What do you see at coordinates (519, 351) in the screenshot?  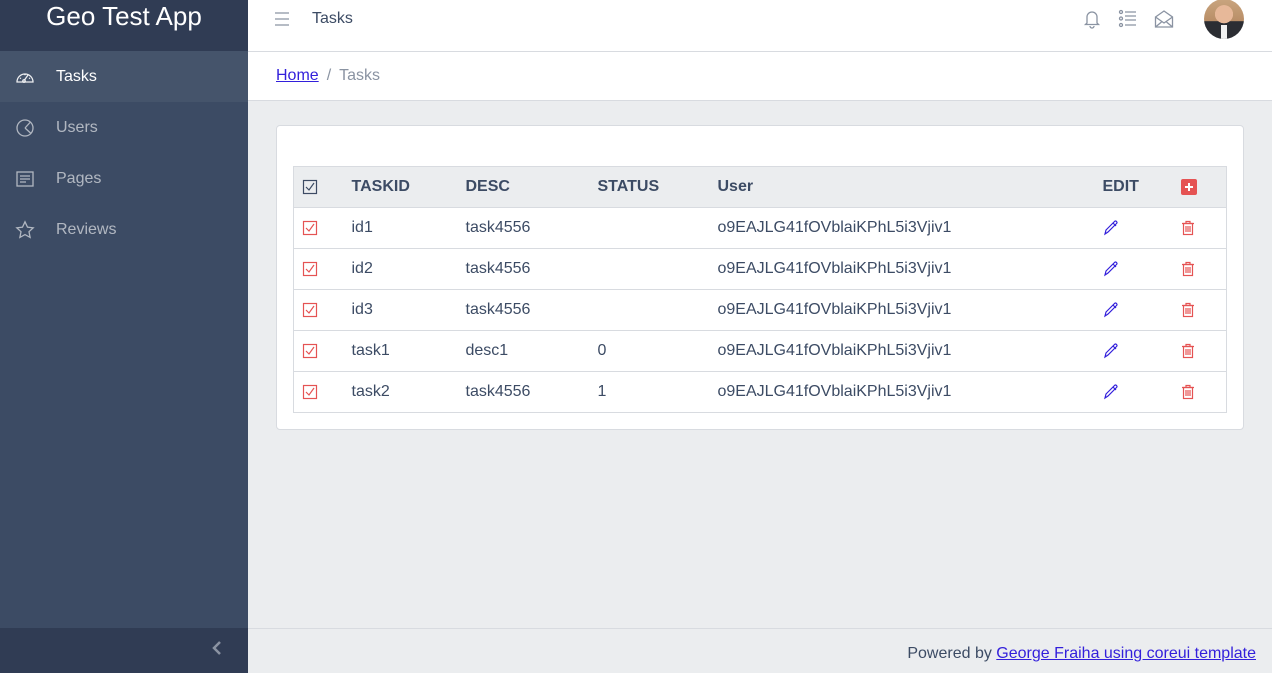 I see `cell-desc: desc1` at bounding box center [519, 351].